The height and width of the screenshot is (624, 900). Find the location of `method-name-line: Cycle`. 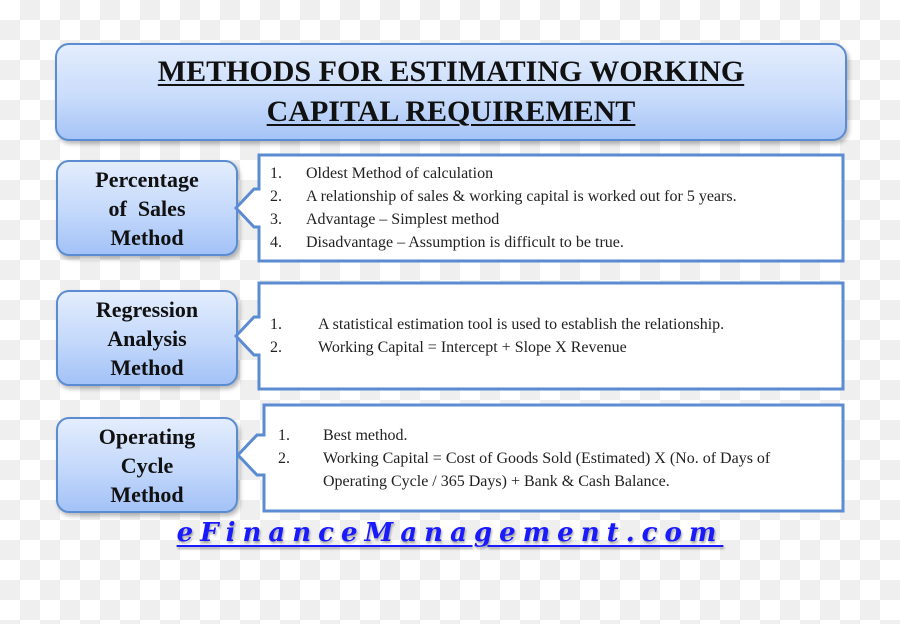

method-name-line: Cycle is located at coordinates (147, 465).